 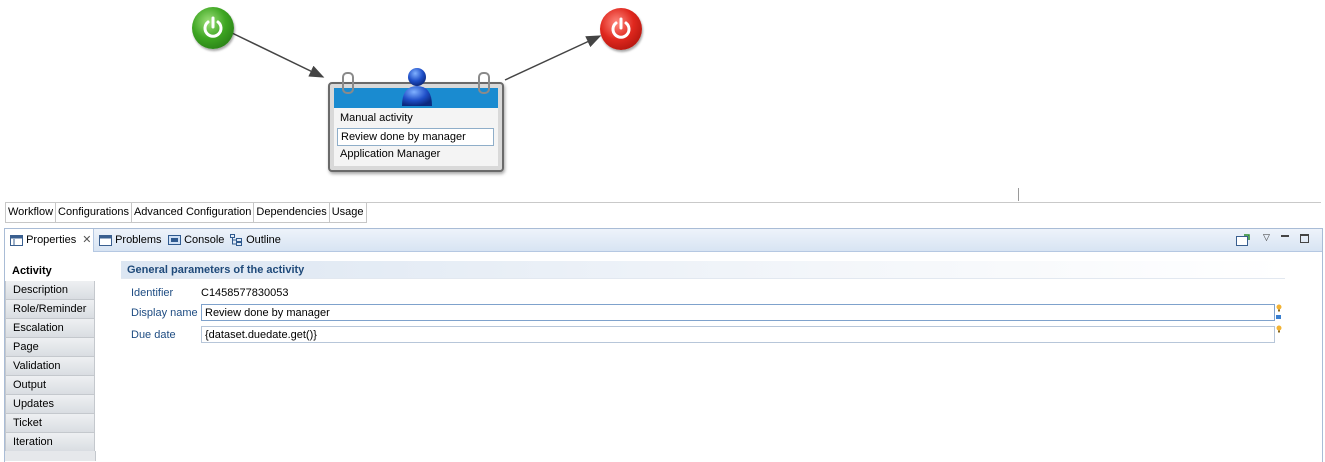 What do you see at coordinates (50, 442) in the screenshot?
I see `side-item-iteration: Iteration` at bounding box center [50, 442].